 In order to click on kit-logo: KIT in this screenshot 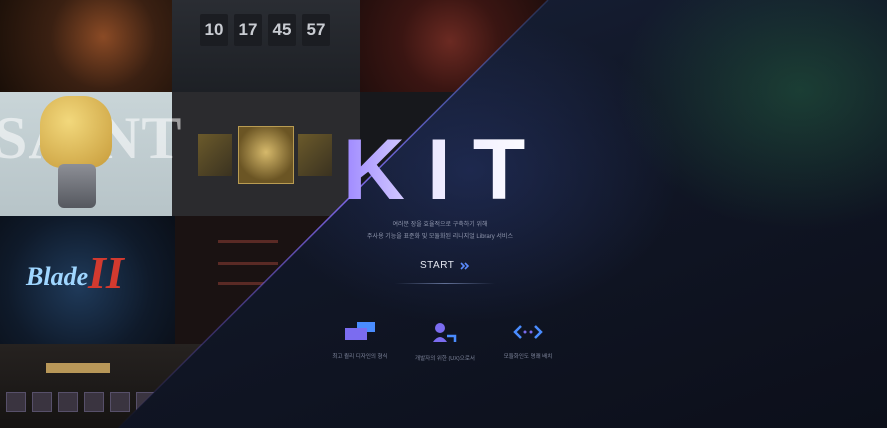, I will do `click(445, 165)`.